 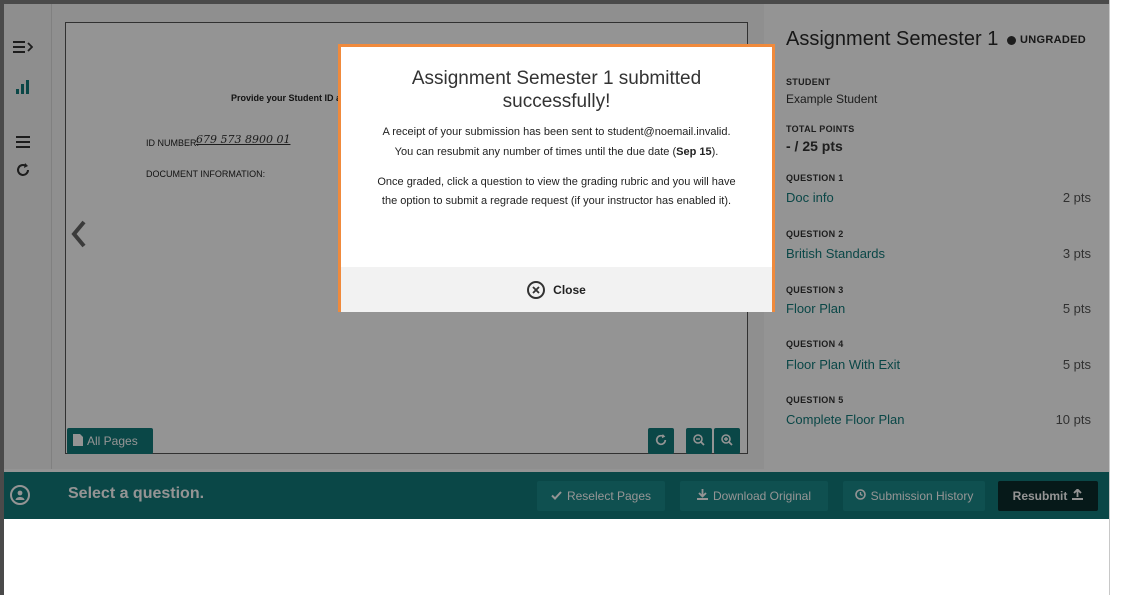 What do you see at coordinates (569, 289) in the screenshot?
I see `close-label: Close` at bounding box center [569, 289].